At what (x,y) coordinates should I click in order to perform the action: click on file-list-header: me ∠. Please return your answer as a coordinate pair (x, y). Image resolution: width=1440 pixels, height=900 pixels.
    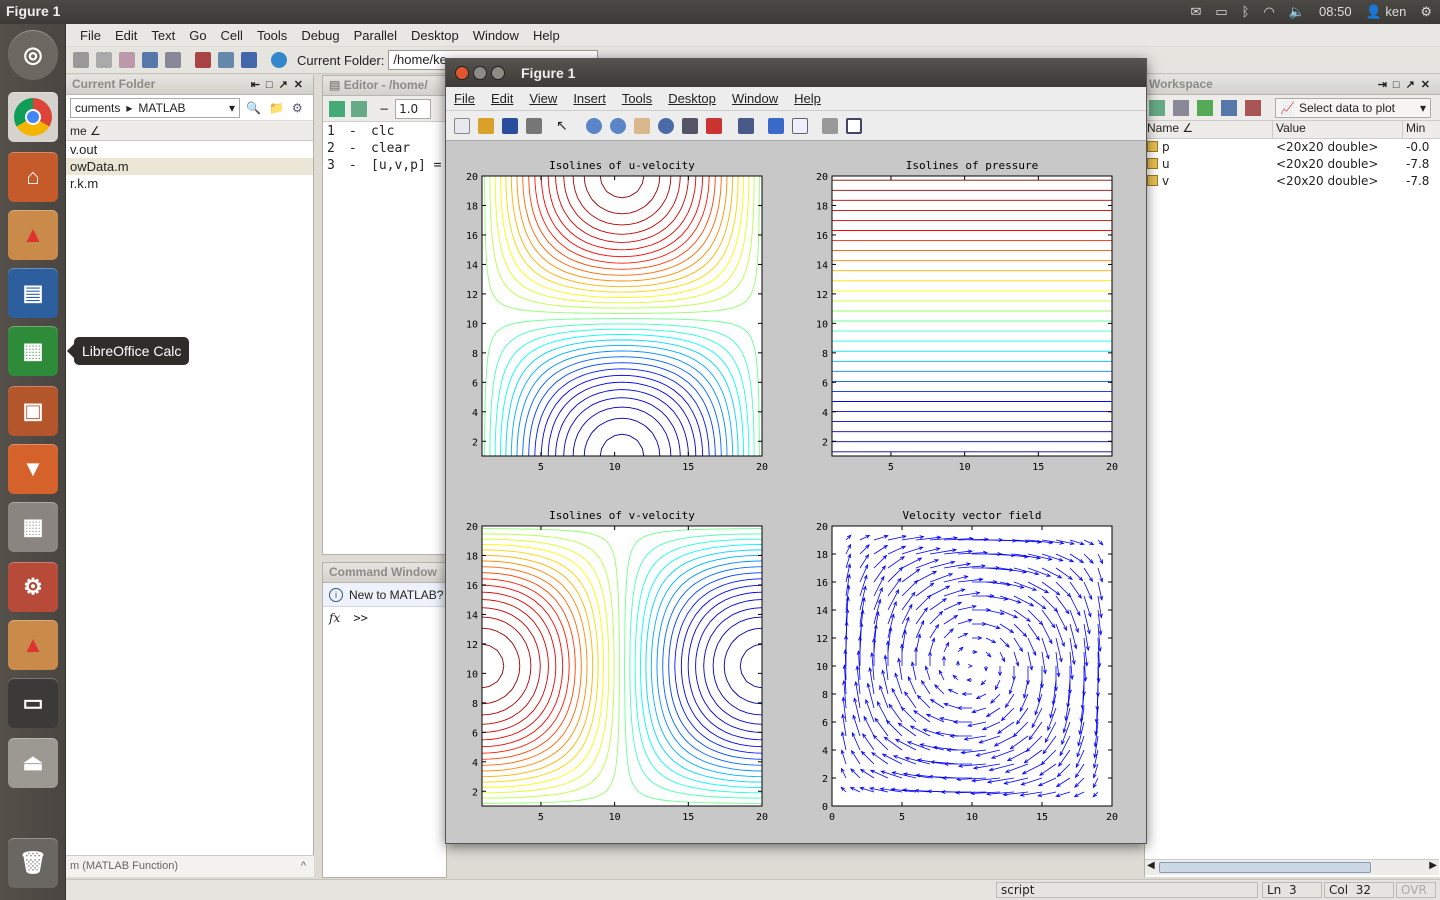
    Looking at the image, I should click on (189, 131).